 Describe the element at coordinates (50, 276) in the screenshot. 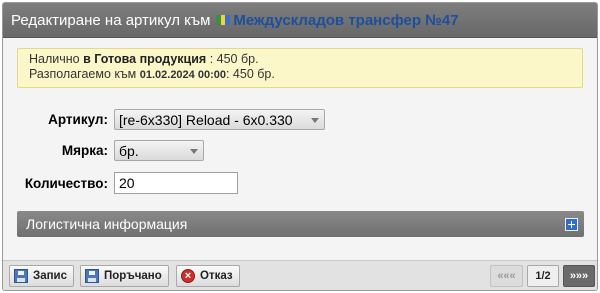

I see `save-button-label: Запис` at that location.